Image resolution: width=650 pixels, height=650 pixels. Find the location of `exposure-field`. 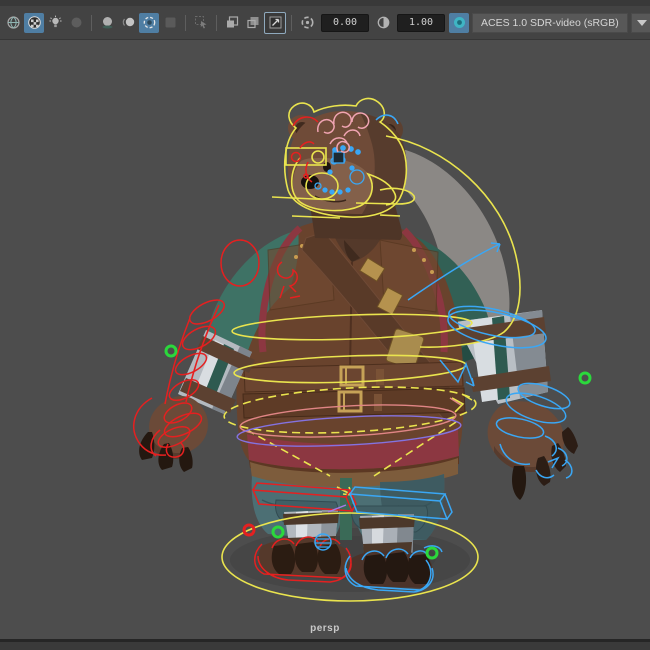

exposure-field is located at coordinates (345, 22).